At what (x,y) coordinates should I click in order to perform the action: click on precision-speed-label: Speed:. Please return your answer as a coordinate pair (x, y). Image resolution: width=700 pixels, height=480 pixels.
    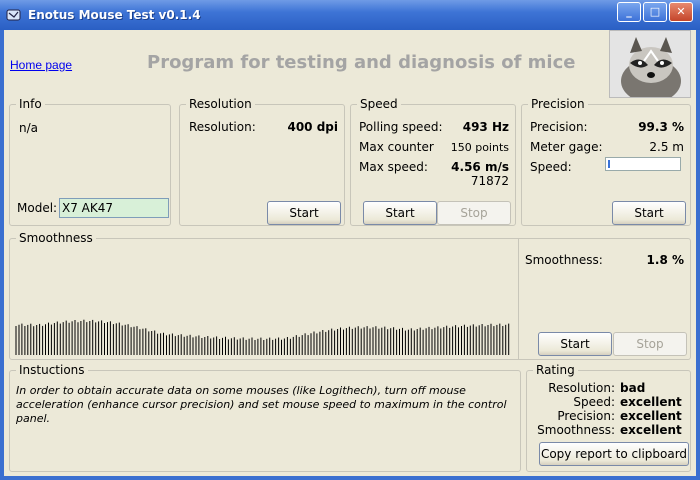
    Looking at the image, I should click on (551, 167).